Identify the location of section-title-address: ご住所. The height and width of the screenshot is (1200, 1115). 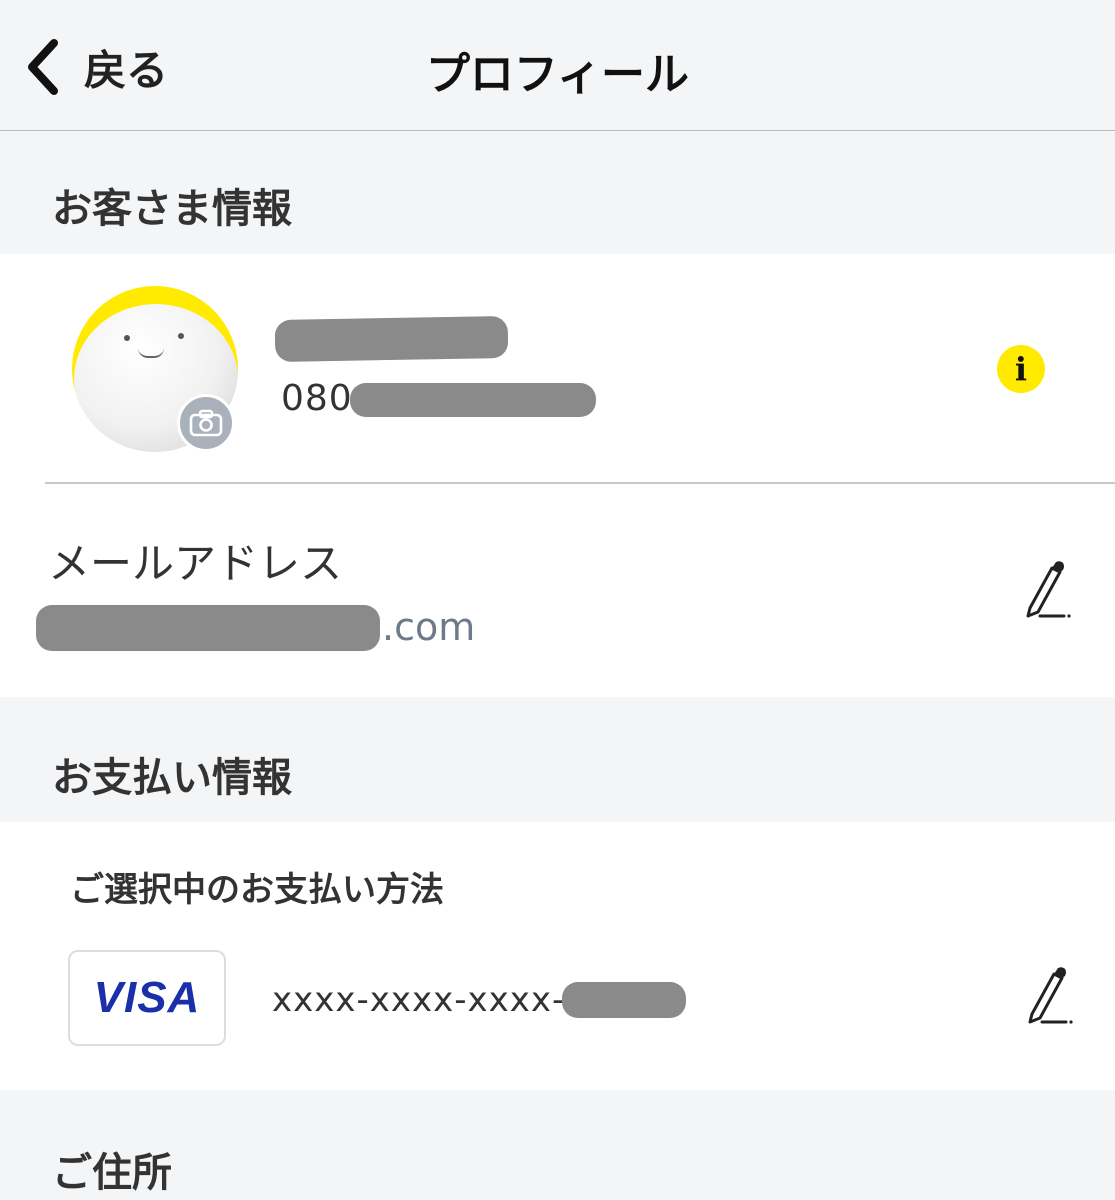
(112, 1173).